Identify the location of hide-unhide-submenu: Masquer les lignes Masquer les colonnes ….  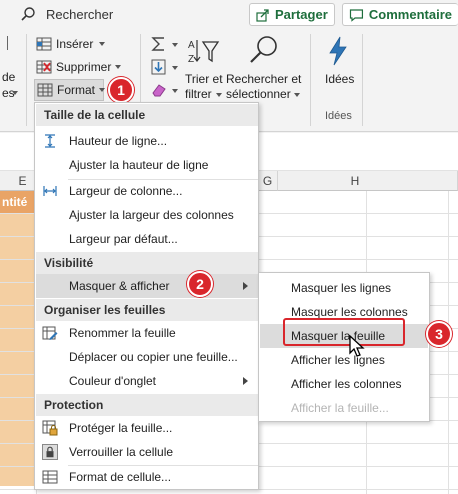
(344, 347).